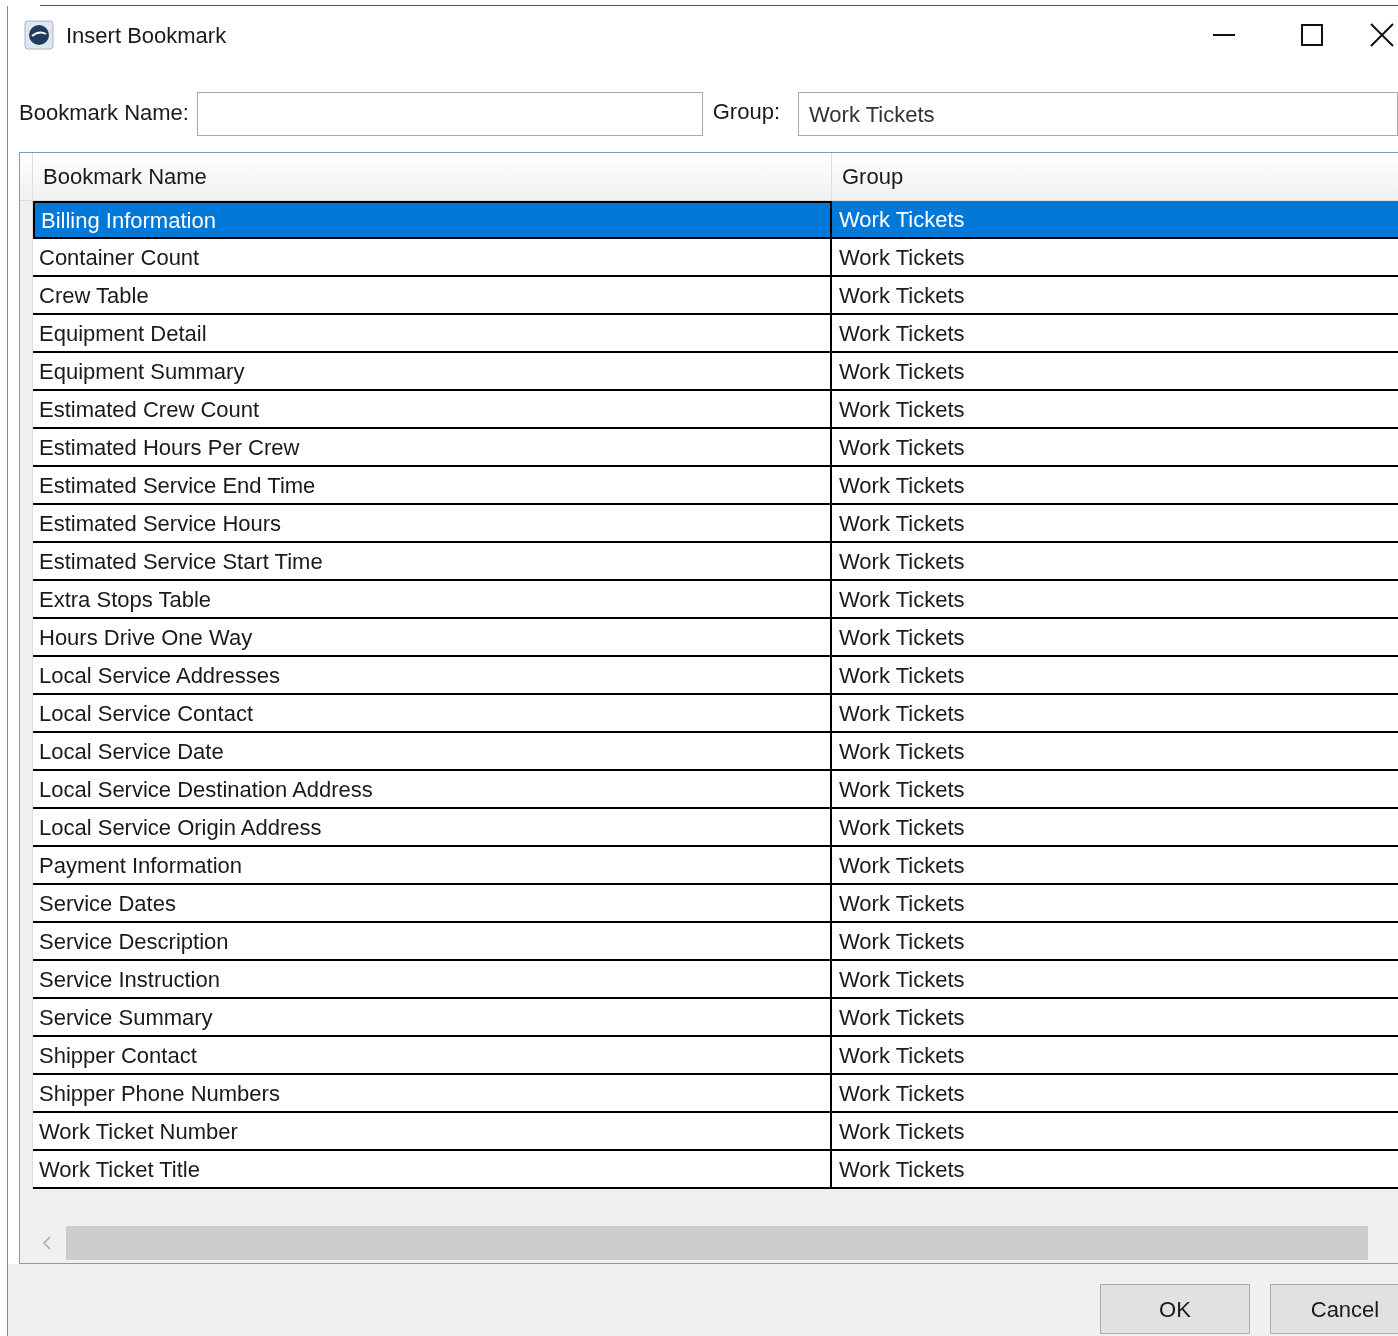 The width and height of the screenshot is (1398, 1336). Describe the element at coordinates (432, 638) in the screenshot. I see `table-cell: Hours Drive One Way` at that location.